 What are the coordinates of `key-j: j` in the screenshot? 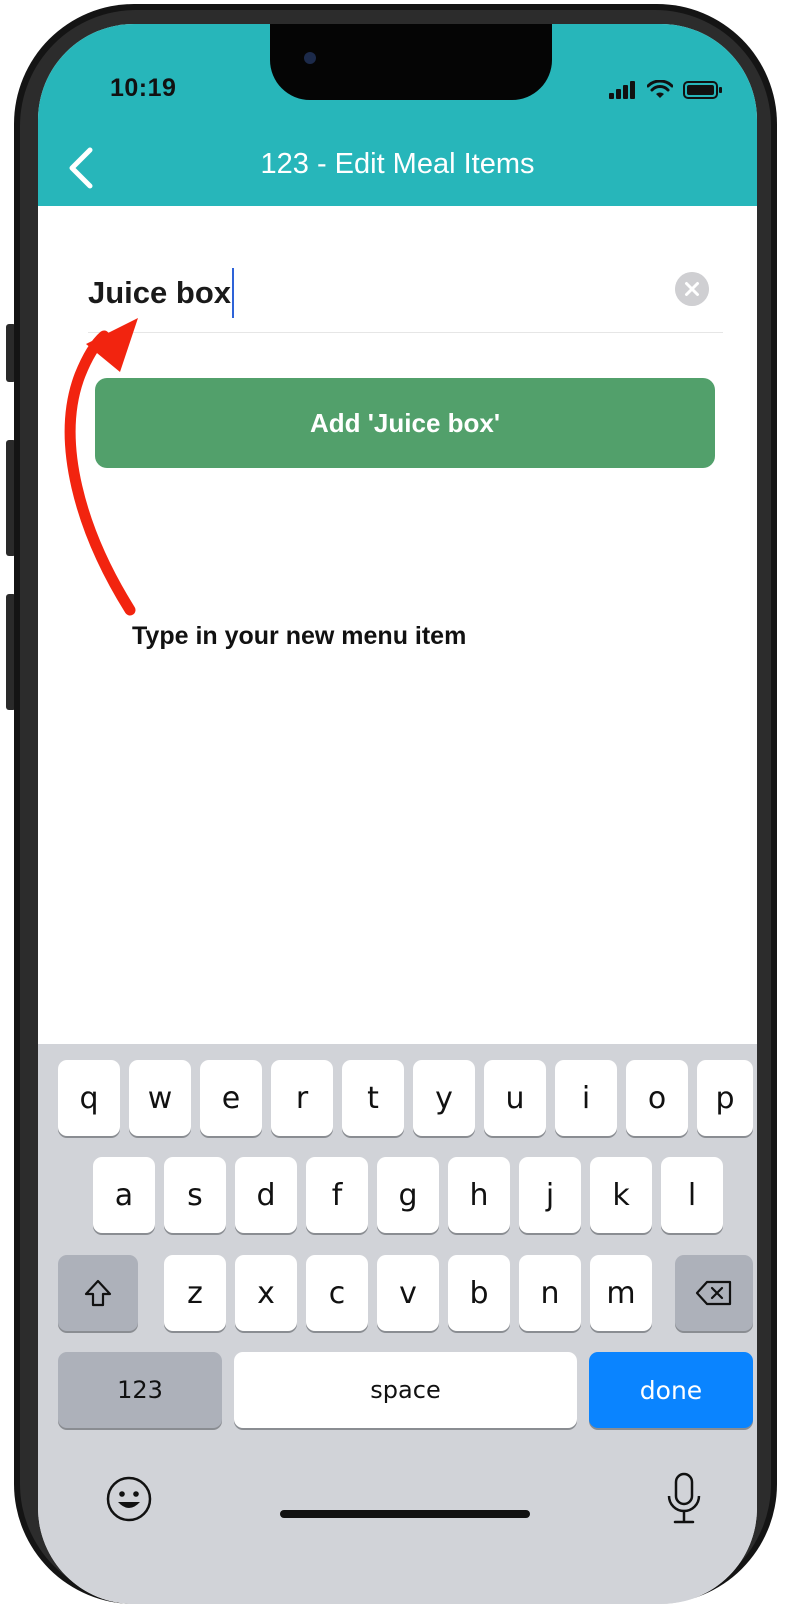 It's located at (550, 1195).